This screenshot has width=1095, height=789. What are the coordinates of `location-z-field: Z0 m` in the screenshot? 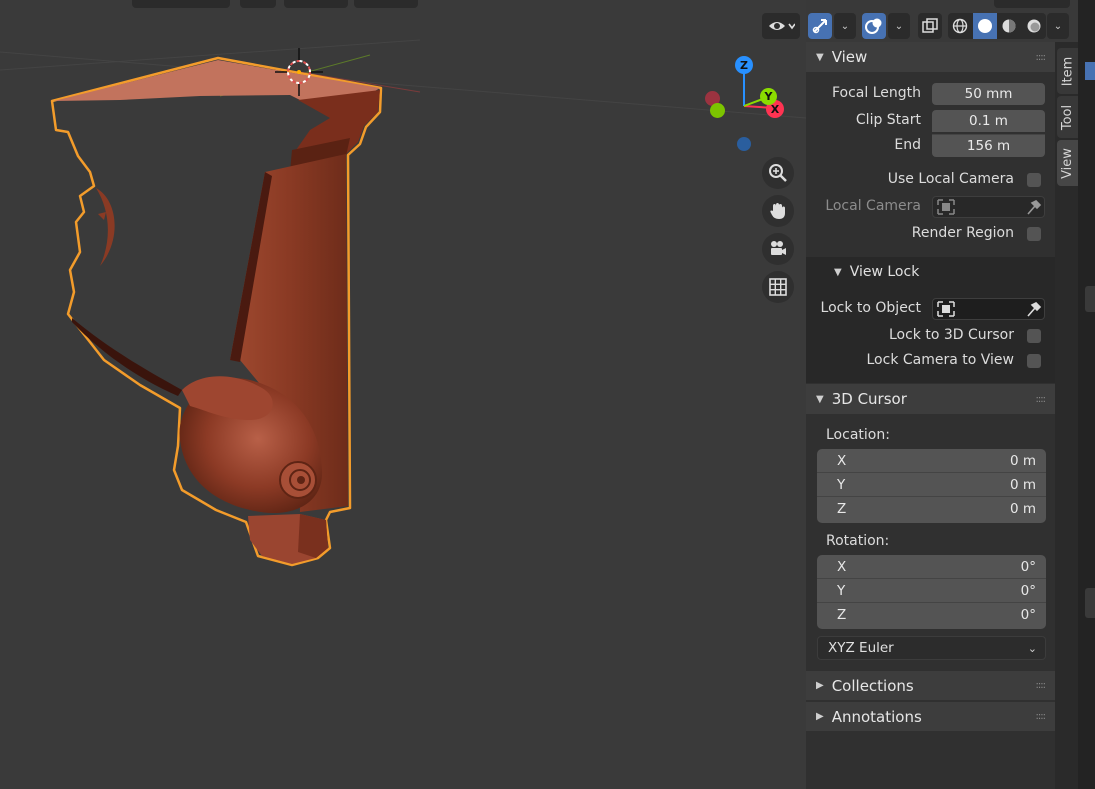 It's located at (931, 509).